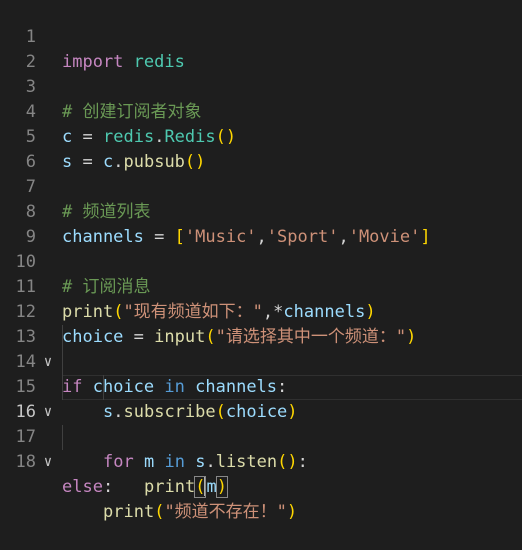 The width and height of the screenshot is (522, 550). Describe the element at coordinates (200, 462) in the screenshot. I see `object: s` at that location.